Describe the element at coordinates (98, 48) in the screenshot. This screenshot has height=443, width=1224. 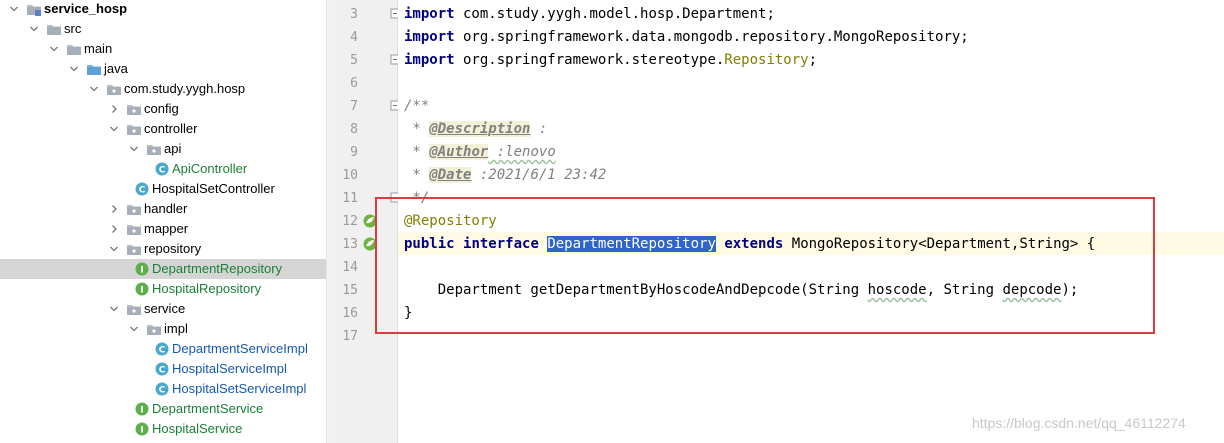
I see `tree-item-label: main` at that location.